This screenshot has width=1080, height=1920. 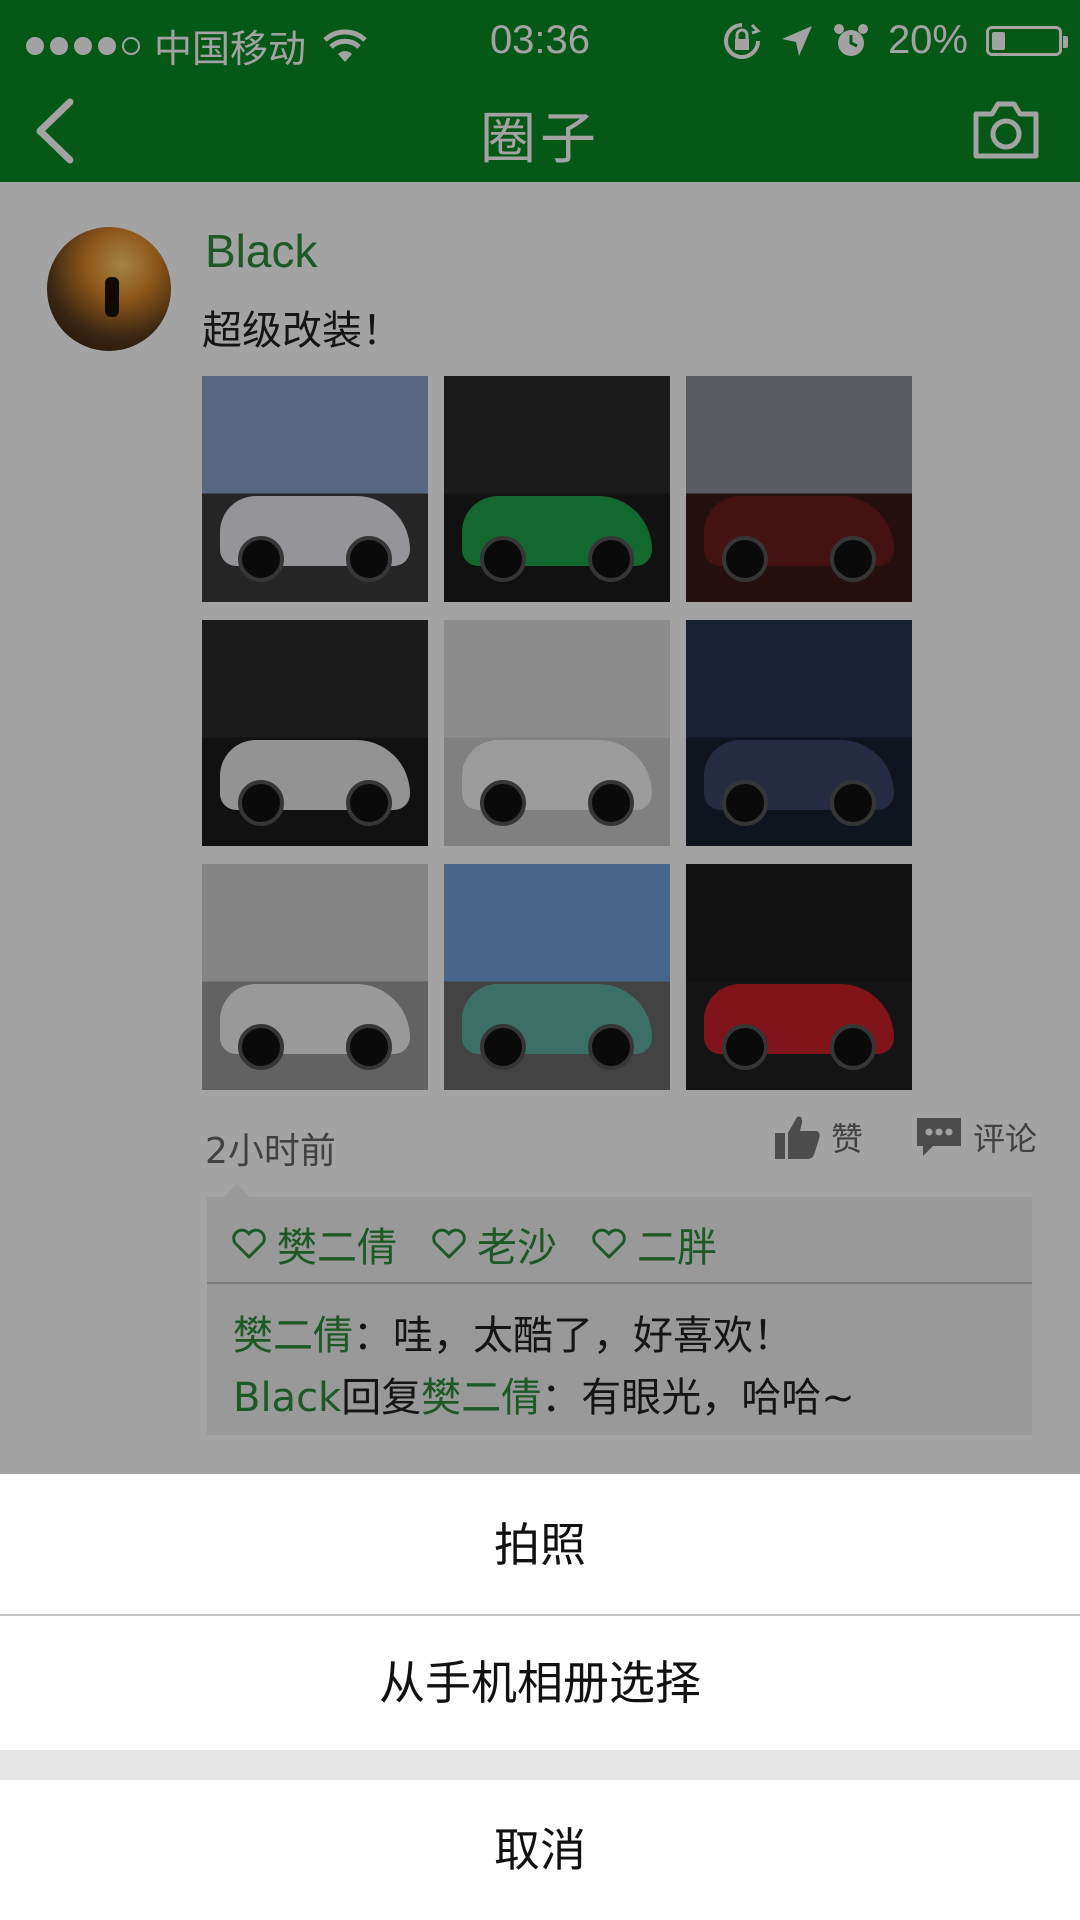 I want to click on choose-from-album-button: 从手机相册选择, so click(x=540, y=1683).